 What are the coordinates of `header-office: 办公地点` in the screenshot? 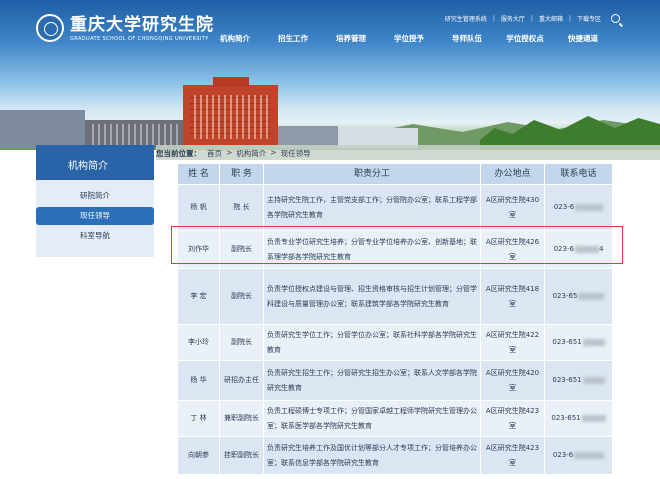 It's located at (513, 174).